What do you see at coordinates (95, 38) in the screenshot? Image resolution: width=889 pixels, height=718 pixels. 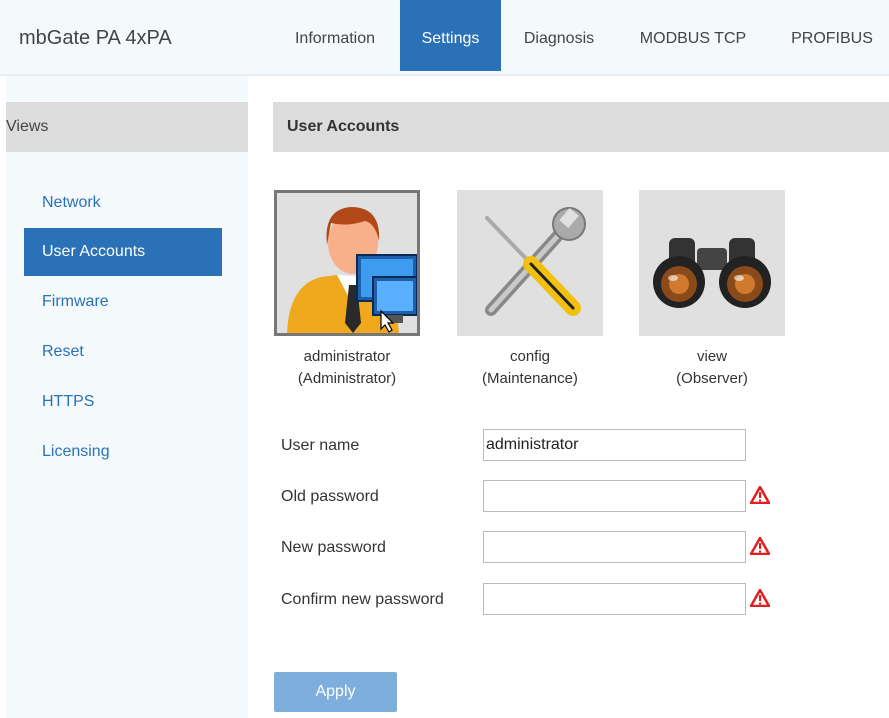 I see `app-title: mbGate PA 4xPA` at bounding box center [95, 38].